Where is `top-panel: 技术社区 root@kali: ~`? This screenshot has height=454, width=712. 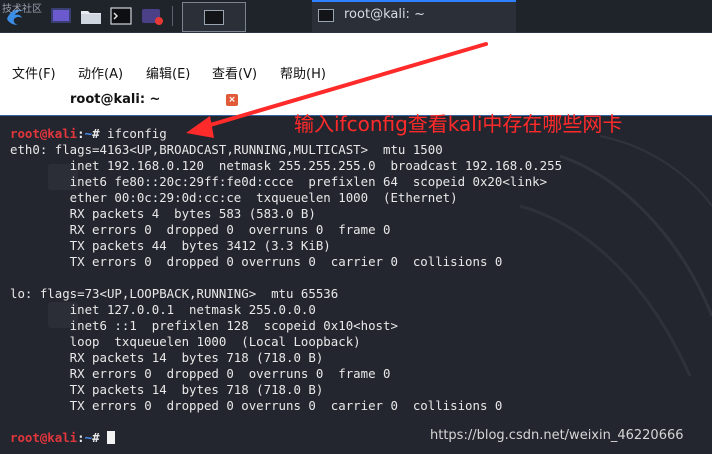 top-panel: 技术社区 root@kali: ~ is located at coordinates (356, 16).